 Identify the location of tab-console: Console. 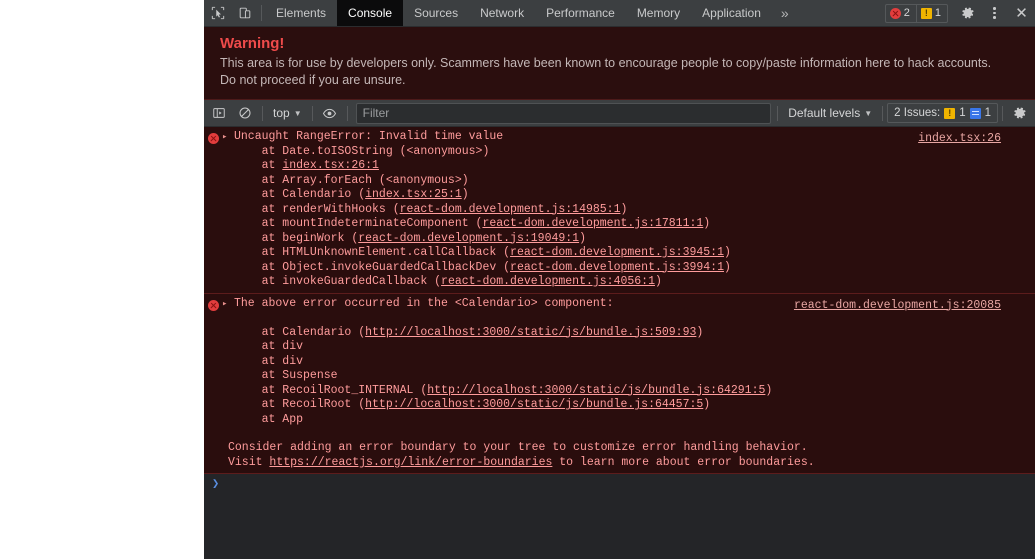
(370, 13).